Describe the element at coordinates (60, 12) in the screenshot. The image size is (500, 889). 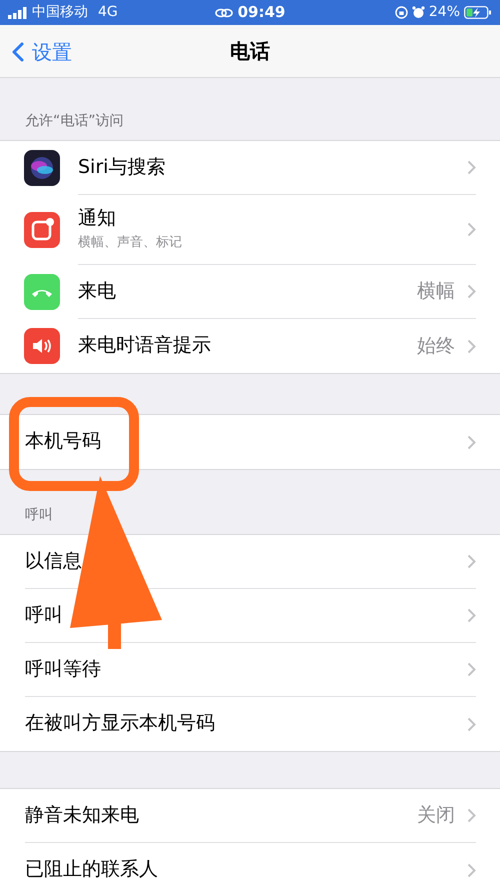
I see `carrier-name: 中国移动` at that location.